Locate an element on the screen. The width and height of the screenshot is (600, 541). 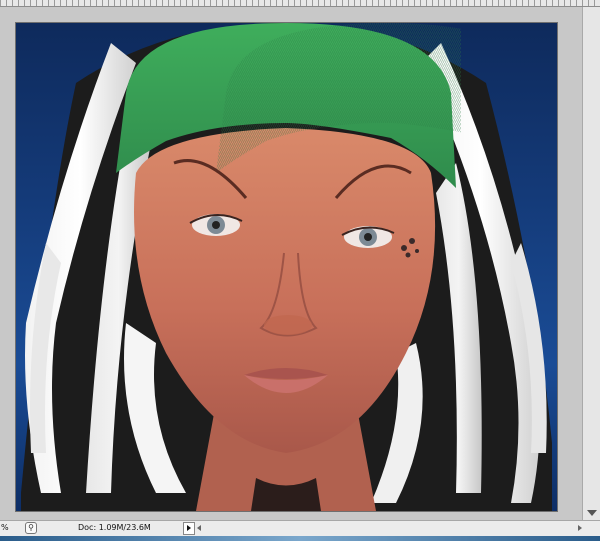
horizontal-scrollbar is located at coordinates (390, 528).